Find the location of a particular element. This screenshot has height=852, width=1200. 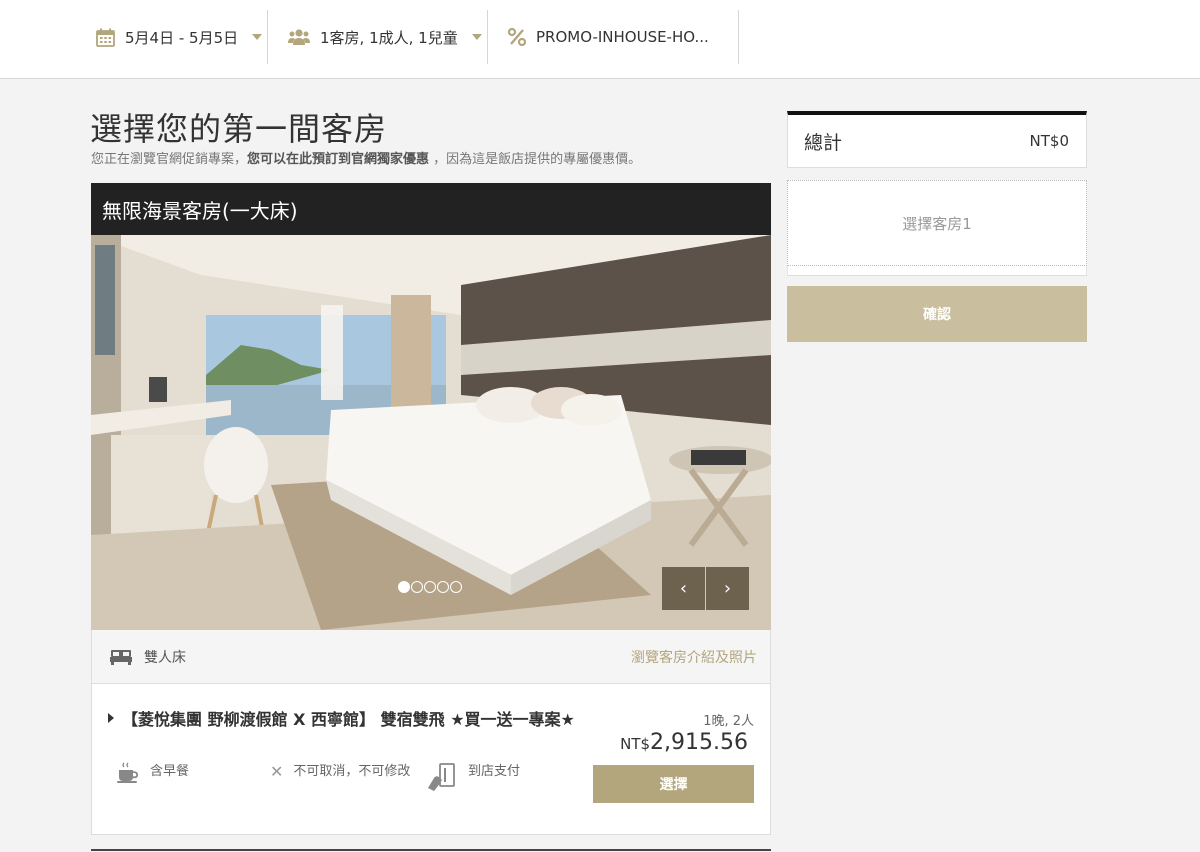

next-room-card-edge is located at coordinates (431, 850).